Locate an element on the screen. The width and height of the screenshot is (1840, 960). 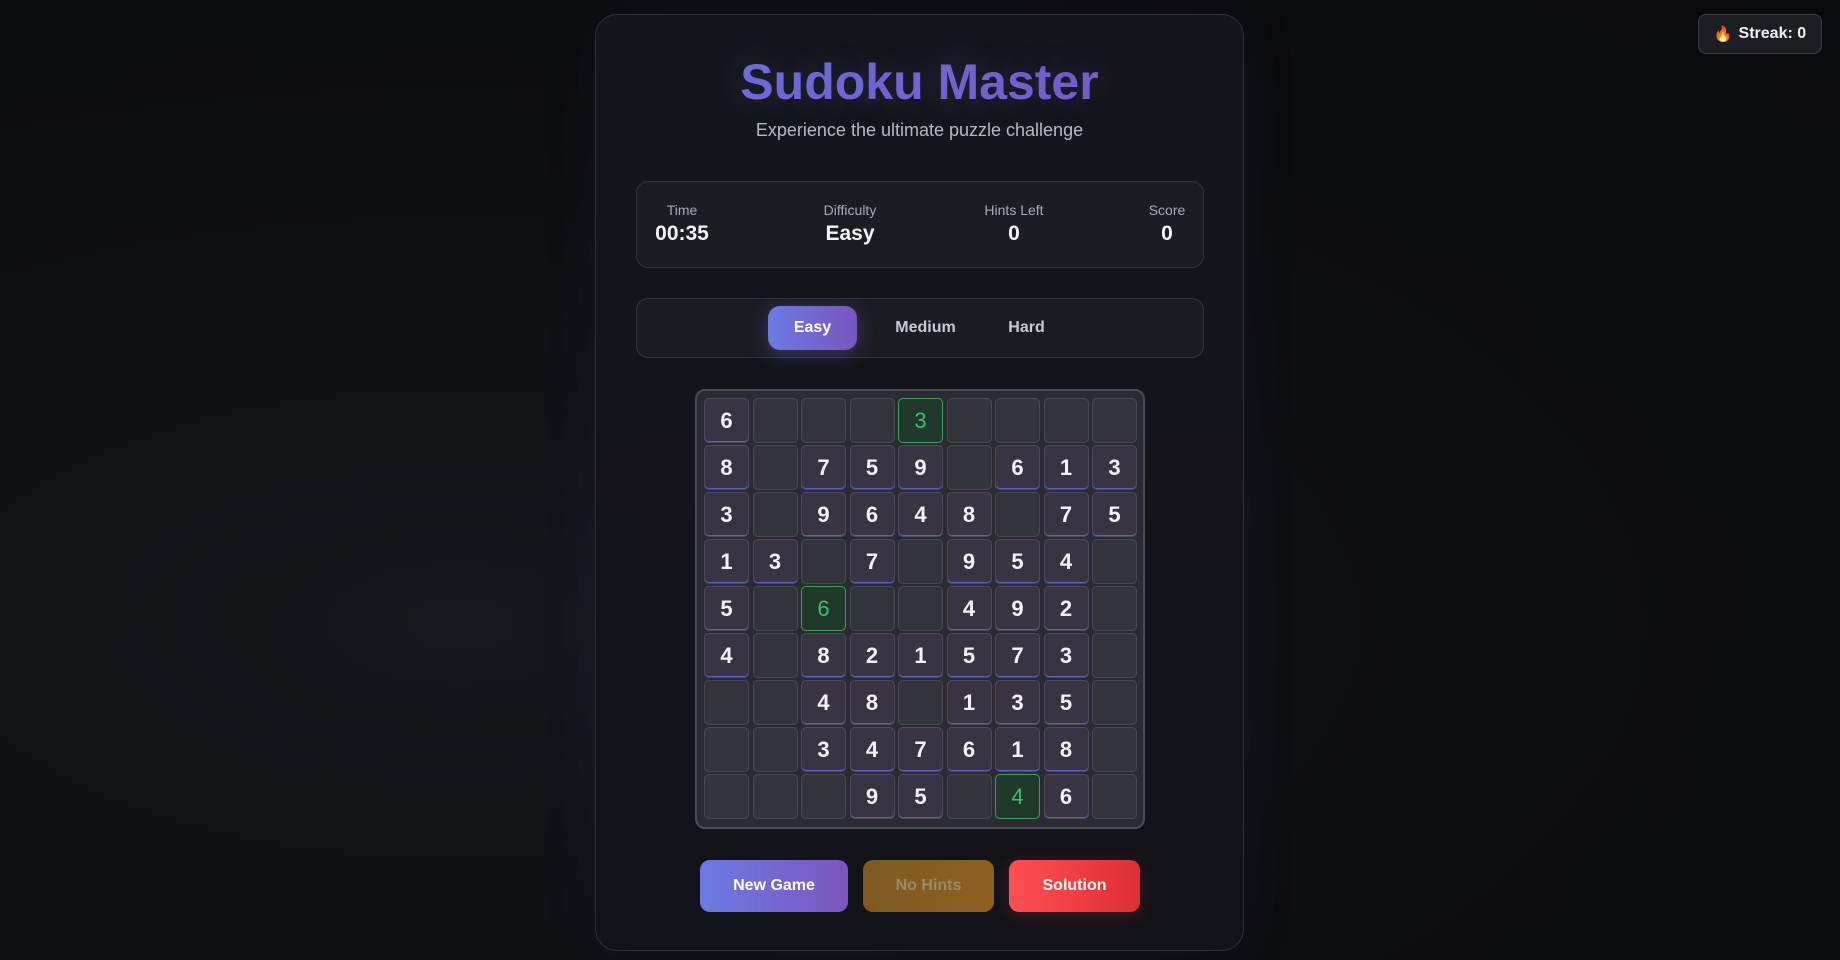
streak-badge: 🔥 Streak: 0 is located at coordinates (1760, 34).